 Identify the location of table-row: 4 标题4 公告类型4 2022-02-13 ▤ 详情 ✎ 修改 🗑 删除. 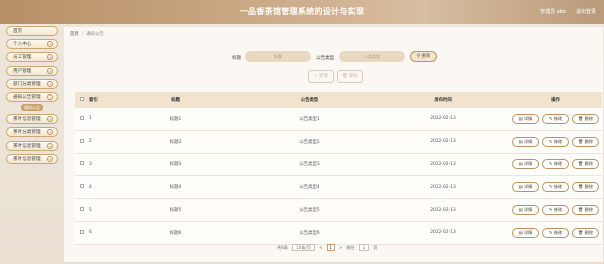
(338, 188).